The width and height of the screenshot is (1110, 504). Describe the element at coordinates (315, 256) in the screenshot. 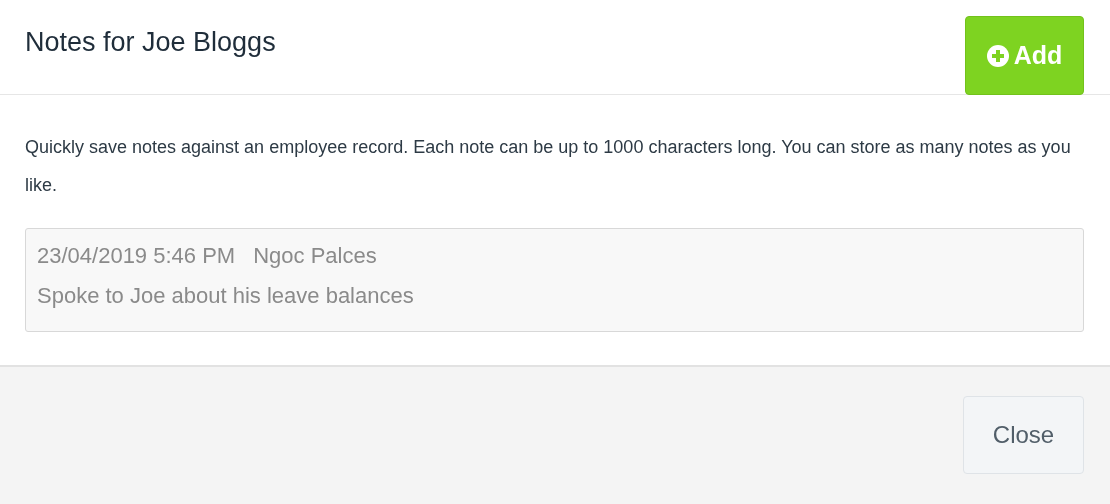

I see `note-author: Ngoc Palces` at that location.